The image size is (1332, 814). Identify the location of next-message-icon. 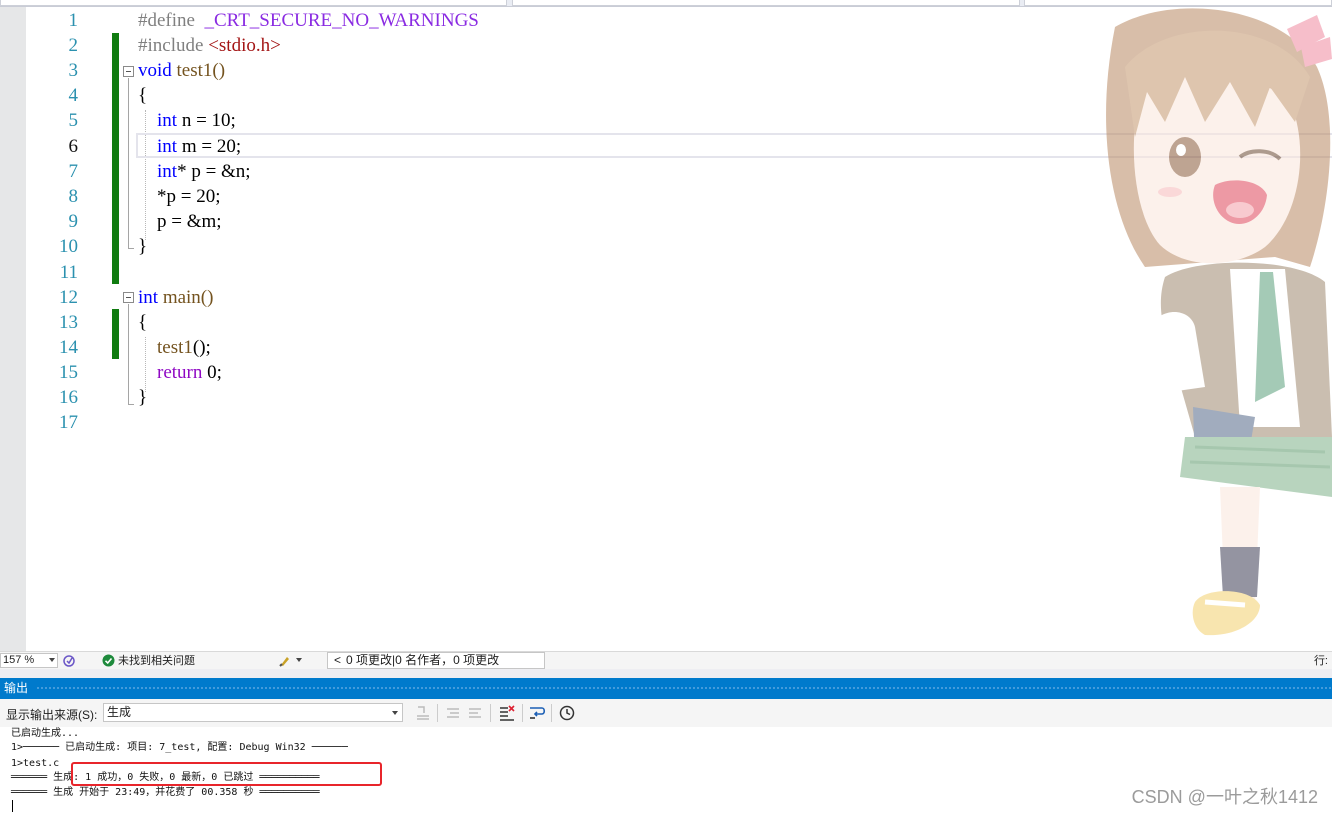
(475, 713).